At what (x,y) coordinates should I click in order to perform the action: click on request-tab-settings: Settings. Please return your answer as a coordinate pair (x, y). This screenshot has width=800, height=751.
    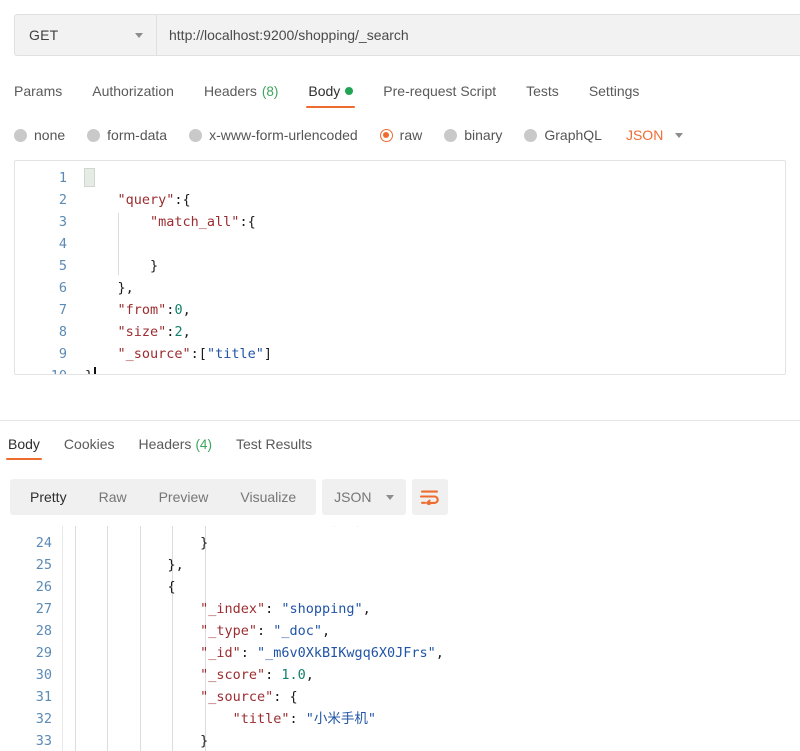
    Looking at the image, I should click on (614, 95).